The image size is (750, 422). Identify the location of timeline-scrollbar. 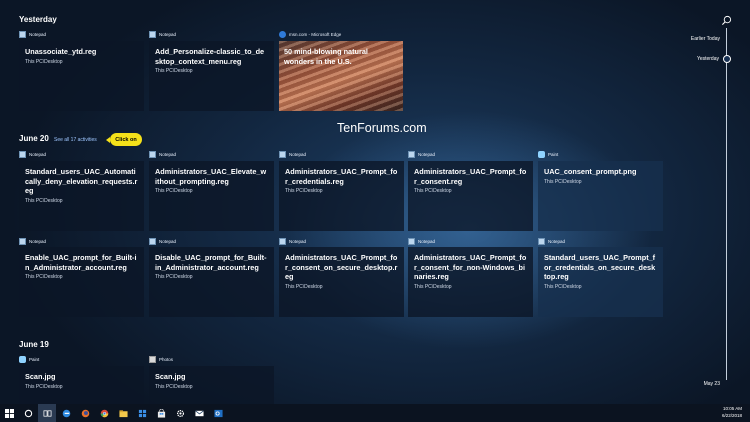
(726, 204).